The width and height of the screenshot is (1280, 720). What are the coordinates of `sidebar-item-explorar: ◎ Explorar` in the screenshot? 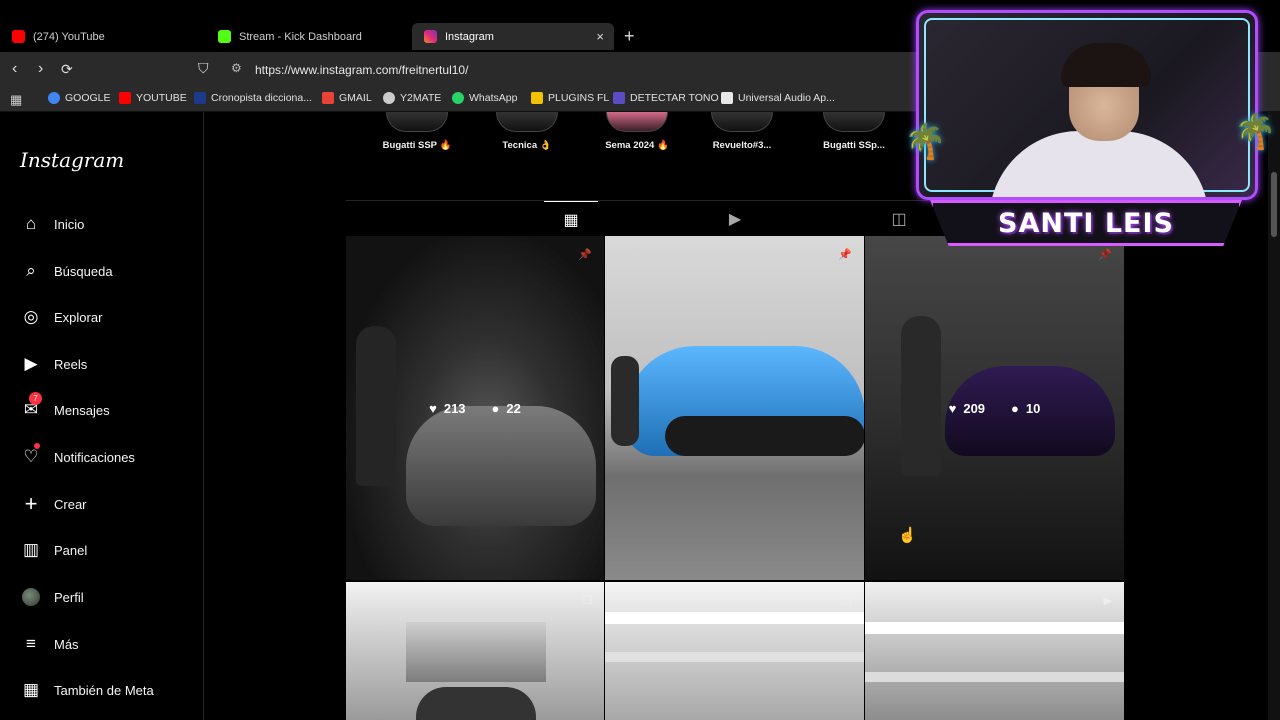 It's located at (61, 317).